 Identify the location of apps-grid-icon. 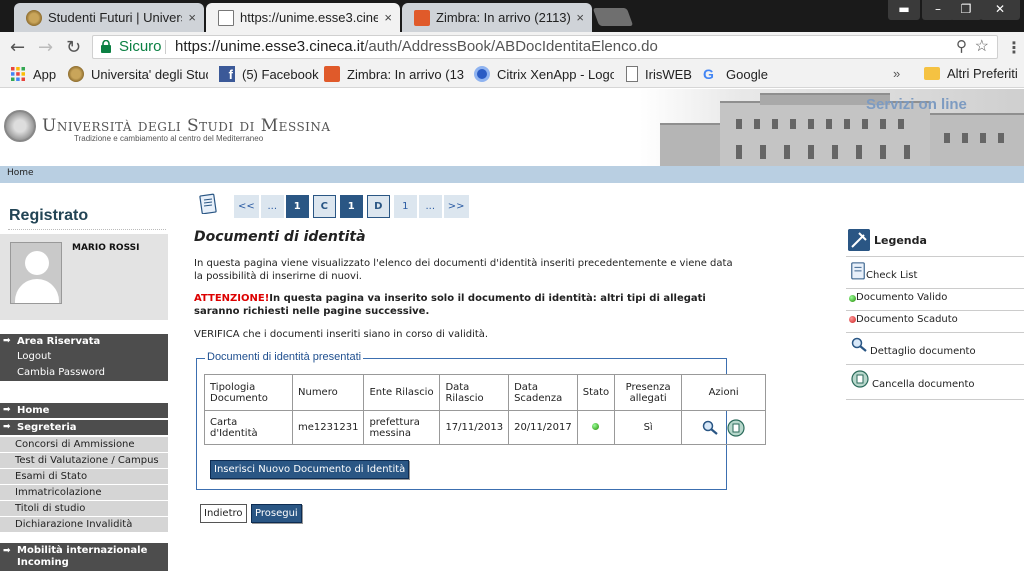
(18, 74).